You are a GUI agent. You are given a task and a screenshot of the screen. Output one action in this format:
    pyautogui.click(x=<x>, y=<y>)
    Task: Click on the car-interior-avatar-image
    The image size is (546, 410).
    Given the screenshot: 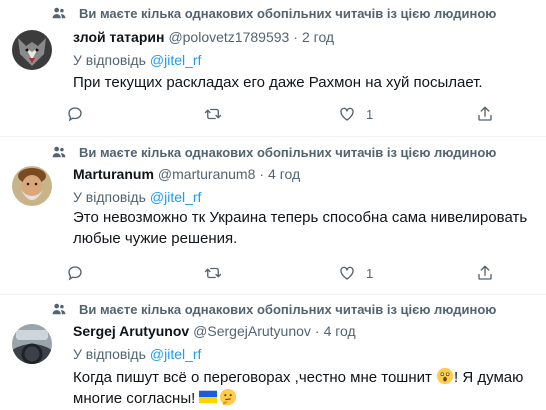 What is the action you would take?
    pyautogui.click(x=32, y=344)
    